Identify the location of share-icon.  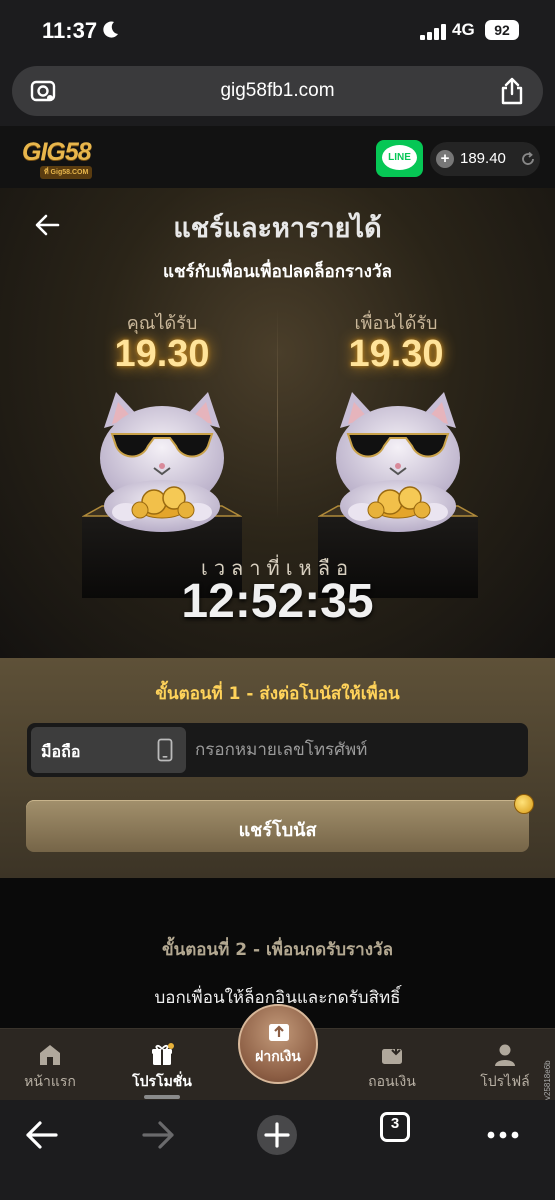
(512, 91).